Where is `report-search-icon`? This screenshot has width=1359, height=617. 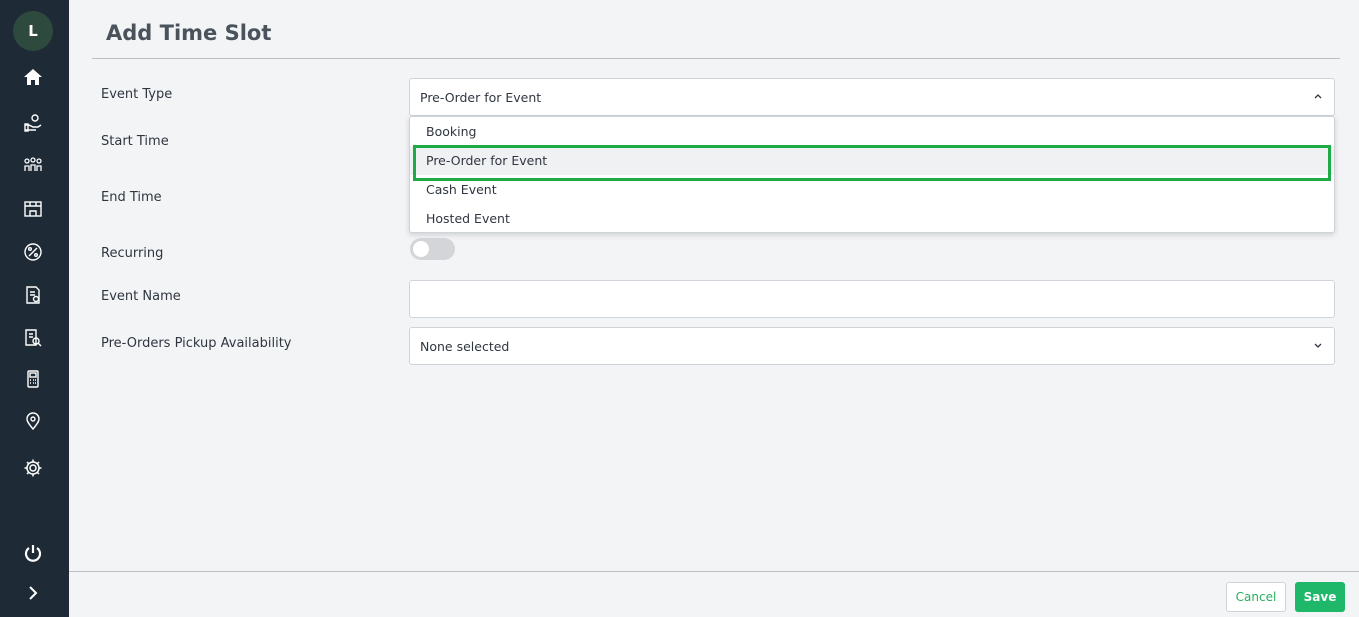
report-search-icon is located at coordinates (33, 338).